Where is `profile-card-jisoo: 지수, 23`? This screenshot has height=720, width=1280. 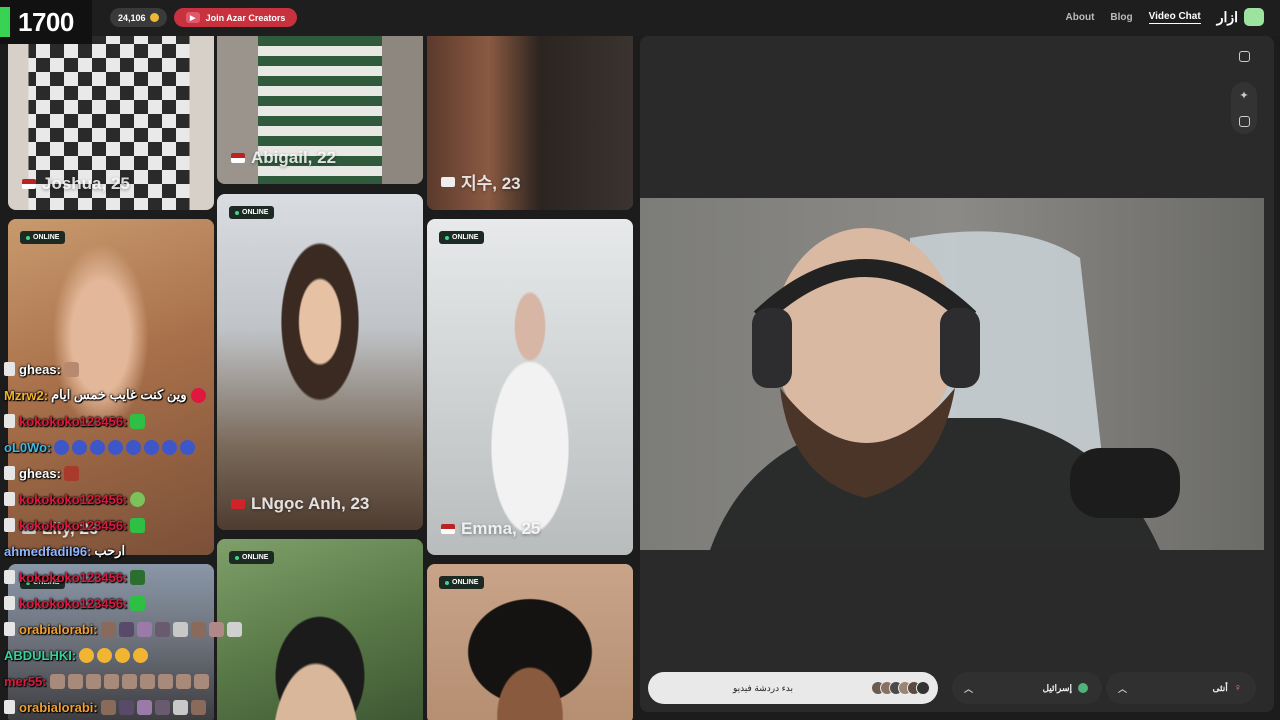 profile-card-jisoo: 지수, 23 is located at coordinates (530, 123).